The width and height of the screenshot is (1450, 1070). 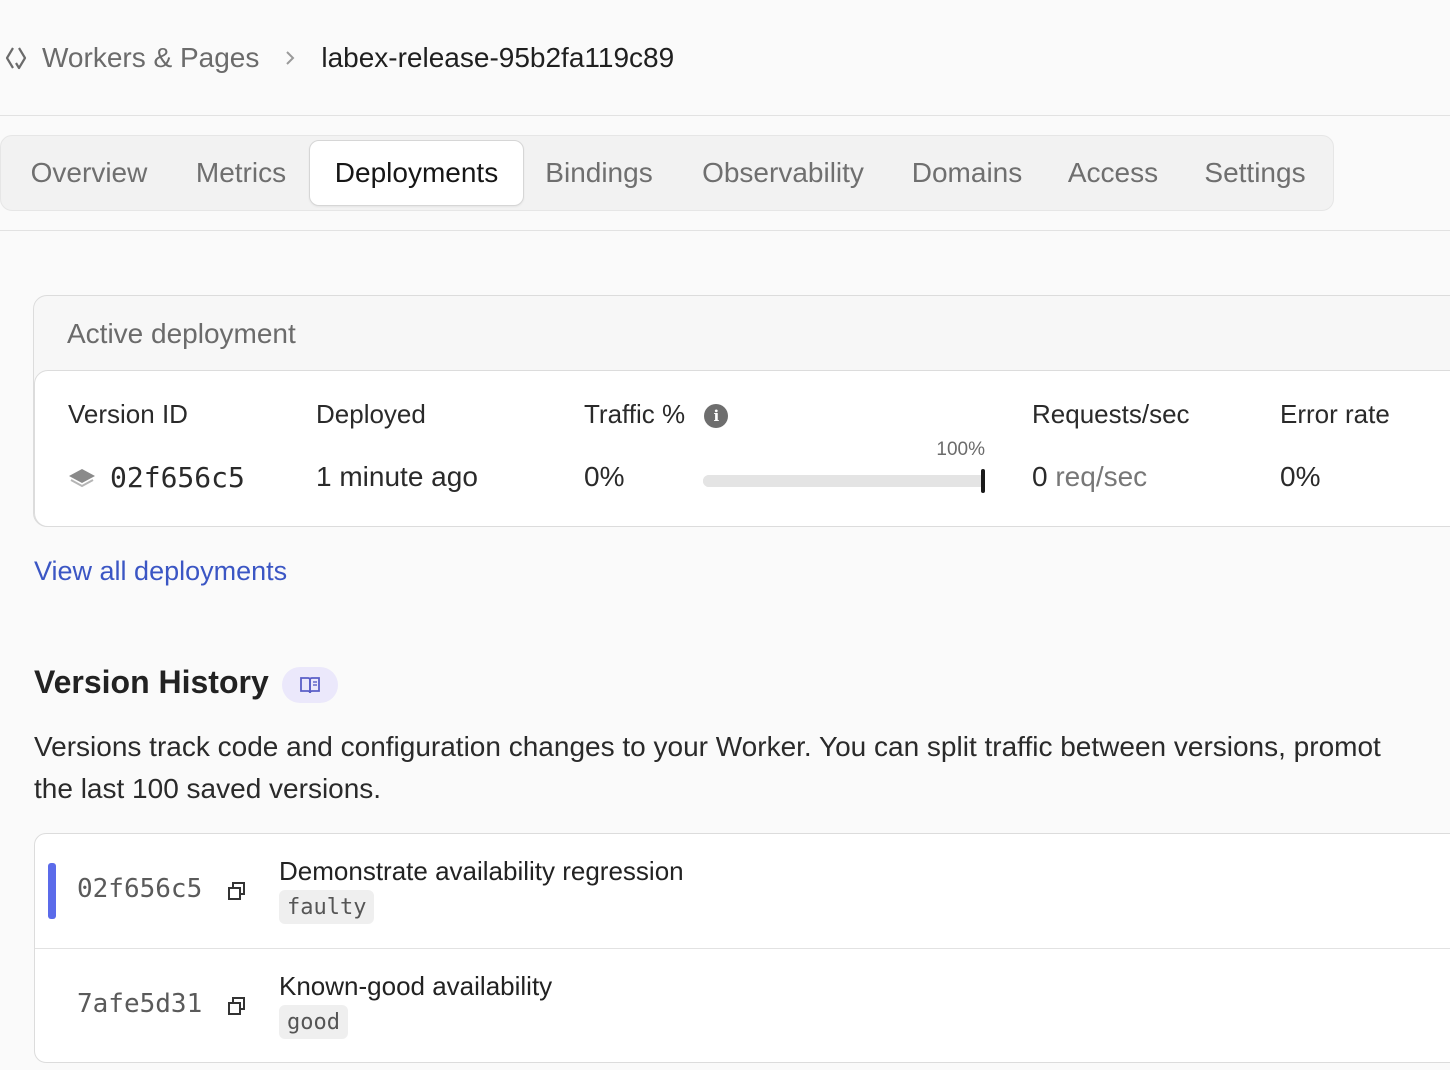 What do you see at coordinates (1113, 173) in the screenshot?
I see `tab-access: Access` at bounding box center [1113, 173].